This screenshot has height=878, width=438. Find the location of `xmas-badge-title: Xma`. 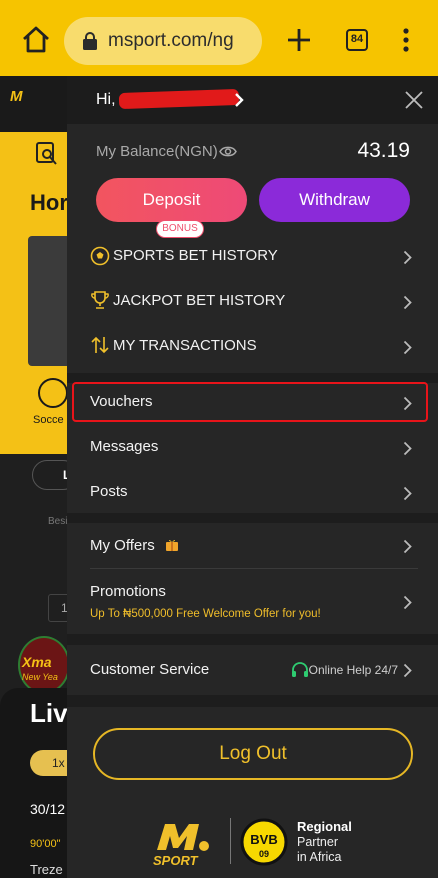

xmas-badge-title: Xma is located at coordinates (37, 662).